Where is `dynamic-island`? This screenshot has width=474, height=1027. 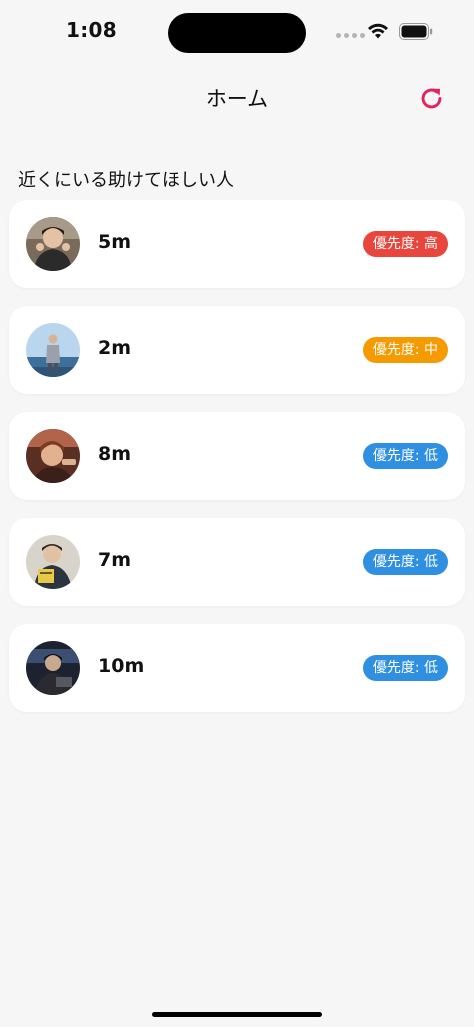 dynamic-island is located at coordinates (237, 33).